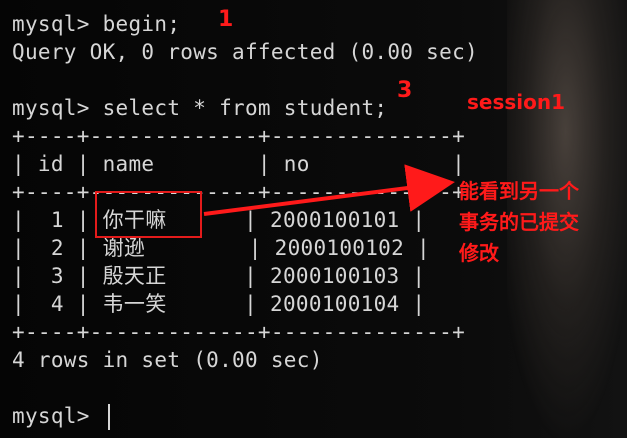 The height and width of the screenshot is (438, 627). I want to click on terminal-line-query-ok: Query OK, 0 rows affected (0.00 sec), so click(245, 52).